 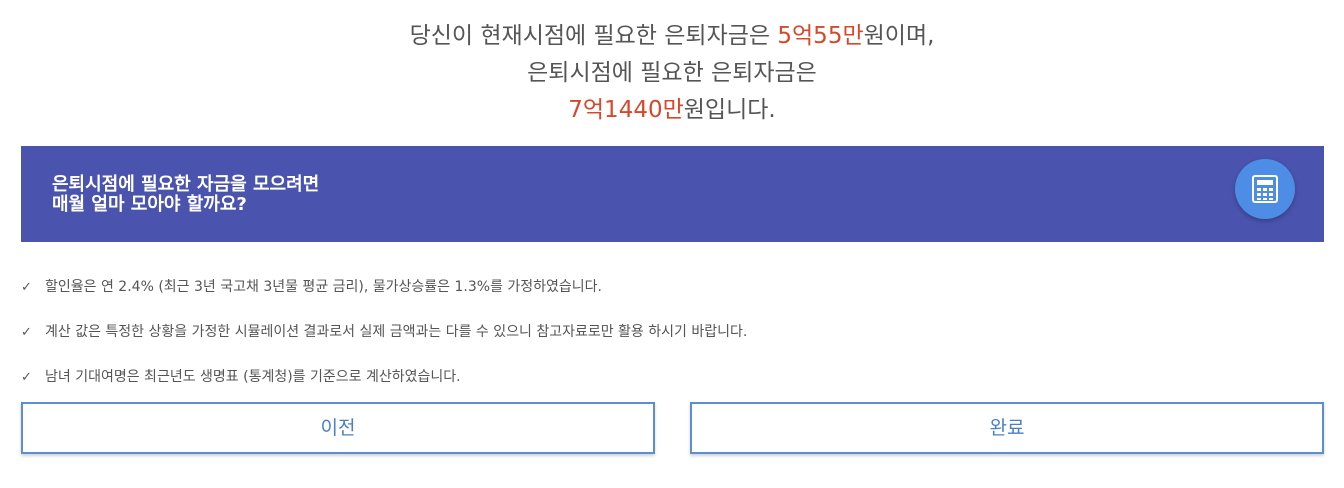 What do you see at coordinates (820, 36) in the screenshot?
I see `current-retirement-fund-amount: 5억55만` at bounding box center [820, 36].